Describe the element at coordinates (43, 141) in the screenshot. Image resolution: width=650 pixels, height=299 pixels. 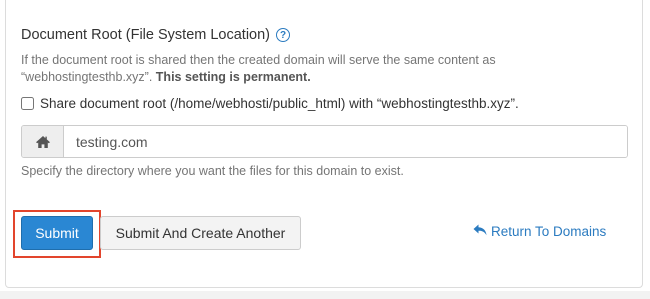
I see `home-icon` at that location.